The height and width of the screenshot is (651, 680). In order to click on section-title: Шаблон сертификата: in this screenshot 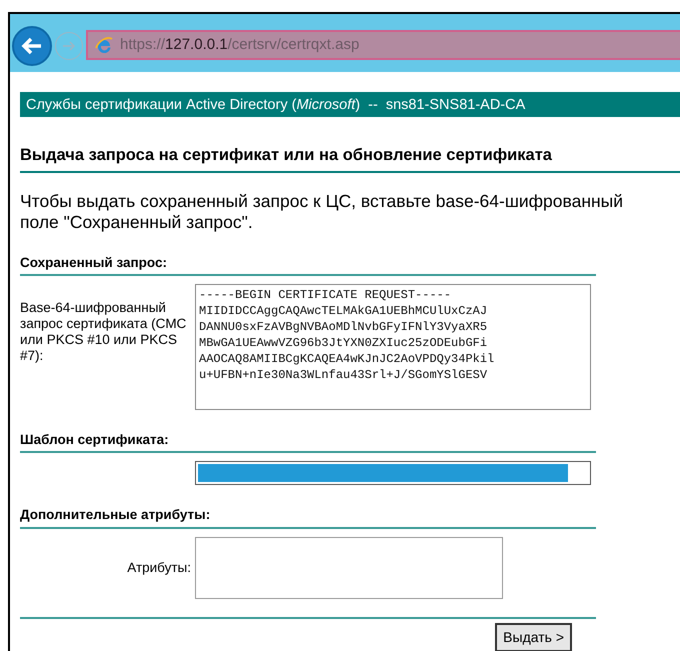, I will do `click(308, 442)`.